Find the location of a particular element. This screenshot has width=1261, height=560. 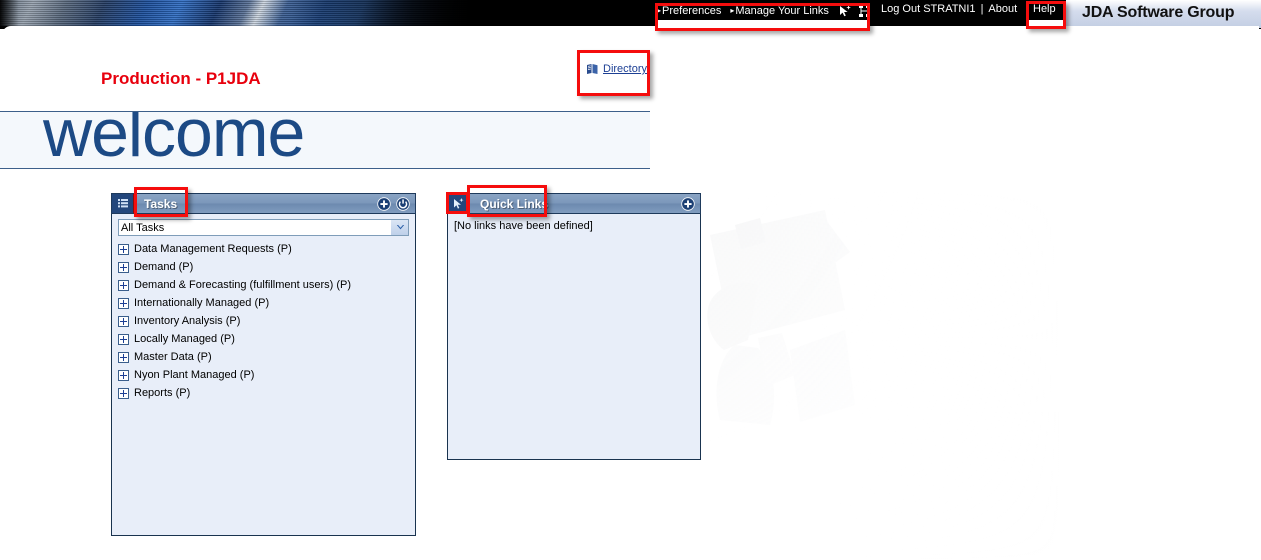

task-label: Nyon Plant Managed (P) is located at coordinates (194, 375).